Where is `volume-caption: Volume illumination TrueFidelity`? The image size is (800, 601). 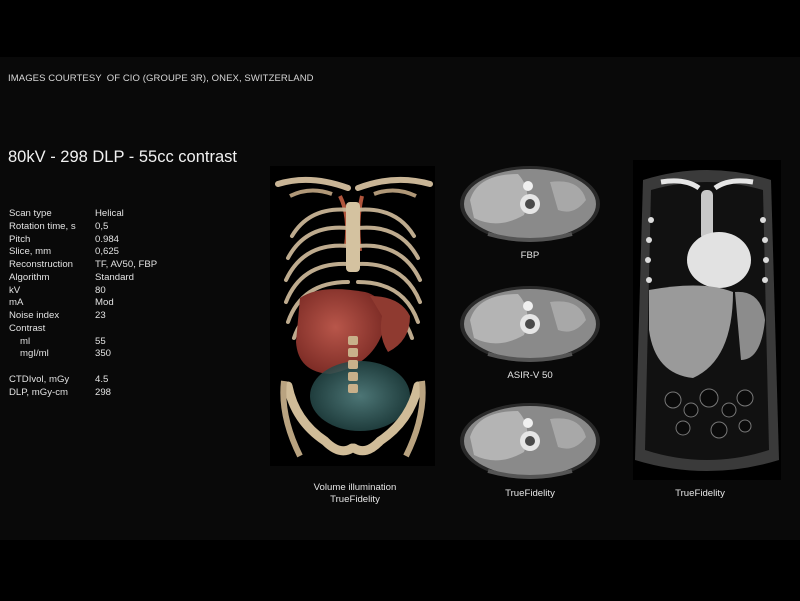
volume-caption: Volume illumination TrueFidelity is located at coordinates (355, 494).